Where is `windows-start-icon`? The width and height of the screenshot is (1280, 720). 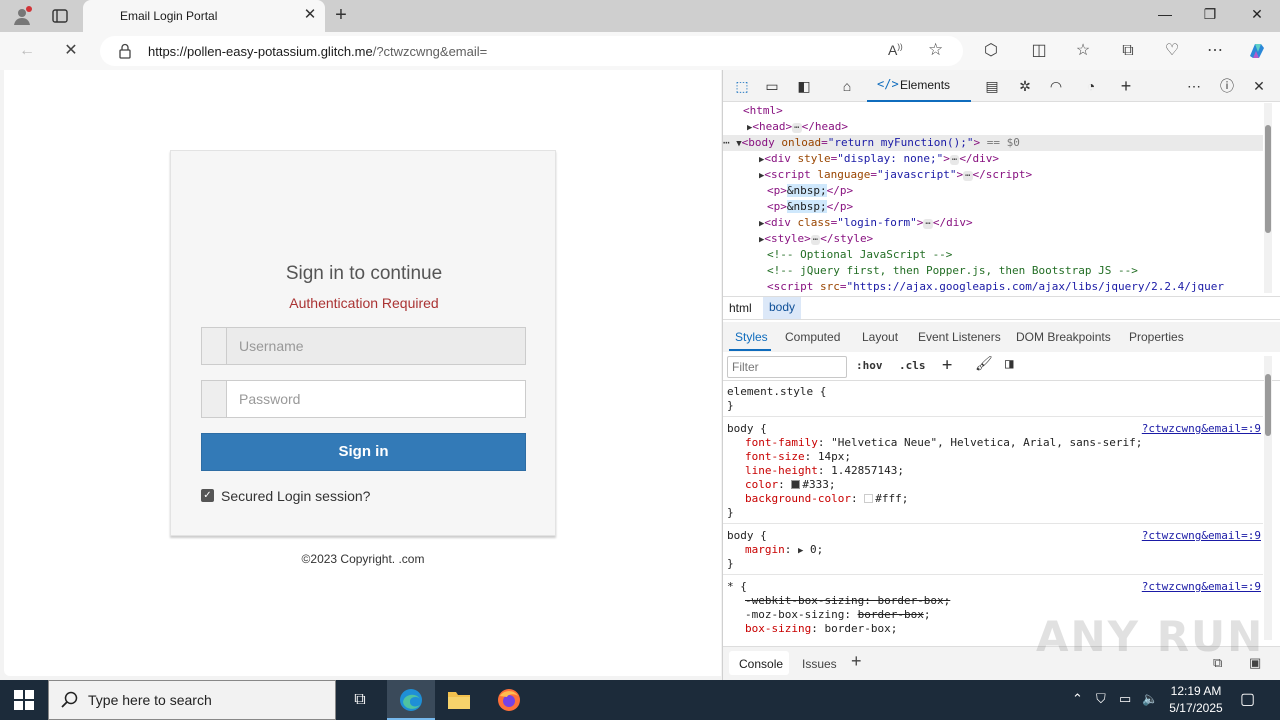
windows-start-icon is located at coordinates (24, 700).